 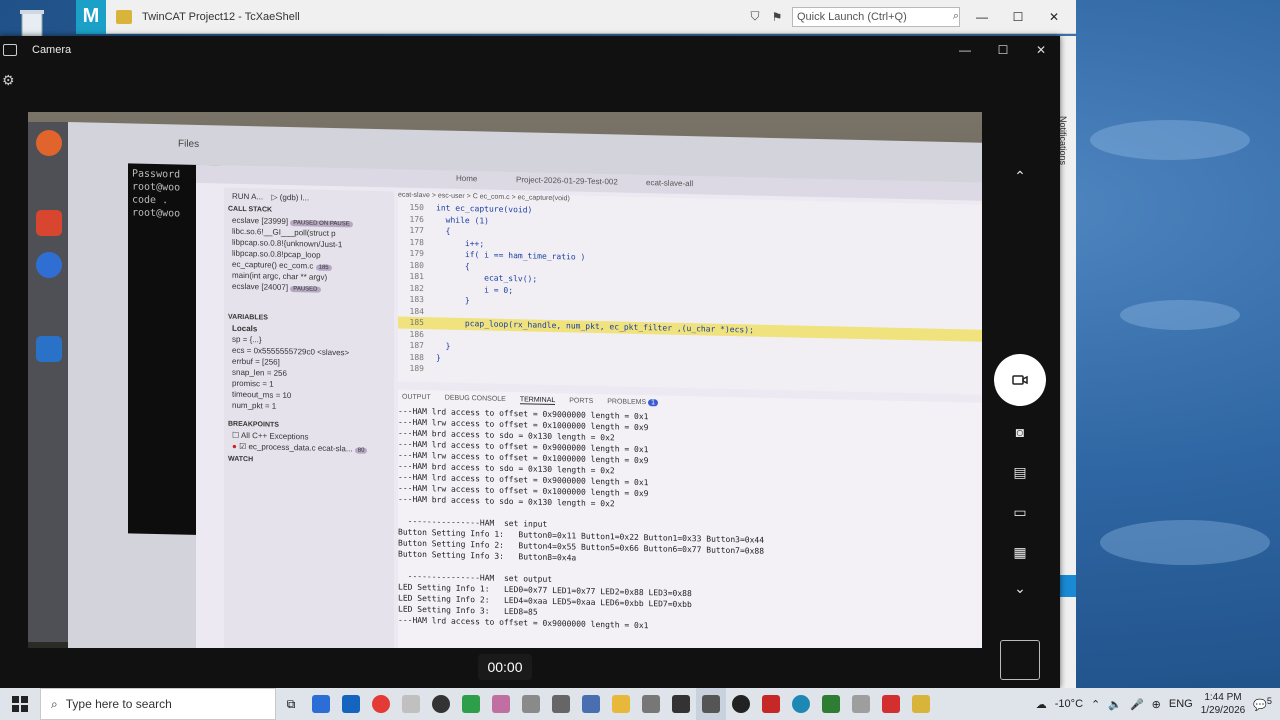 I want to click on tab-output: OUTPUT, so click(x=416, y=398).